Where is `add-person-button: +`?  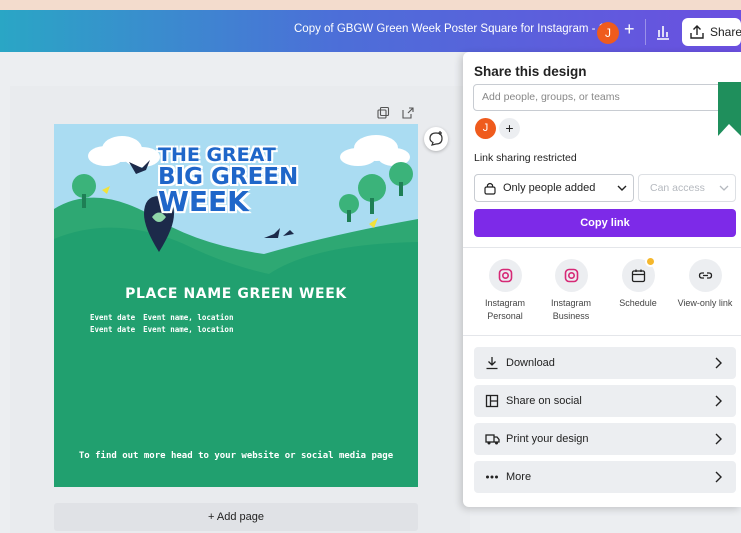 add-person-button: + is located at coordinates (509, 128).